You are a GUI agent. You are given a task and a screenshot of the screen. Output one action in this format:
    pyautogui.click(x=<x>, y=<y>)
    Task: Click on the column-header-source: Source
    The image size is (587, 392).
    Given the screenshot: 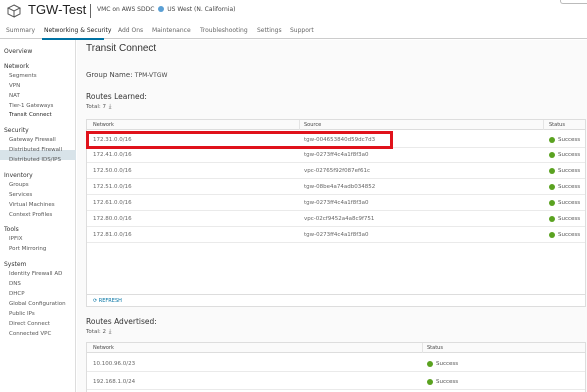 What is the action you would take?
    pyautogui.click(x=312, y=125)
    